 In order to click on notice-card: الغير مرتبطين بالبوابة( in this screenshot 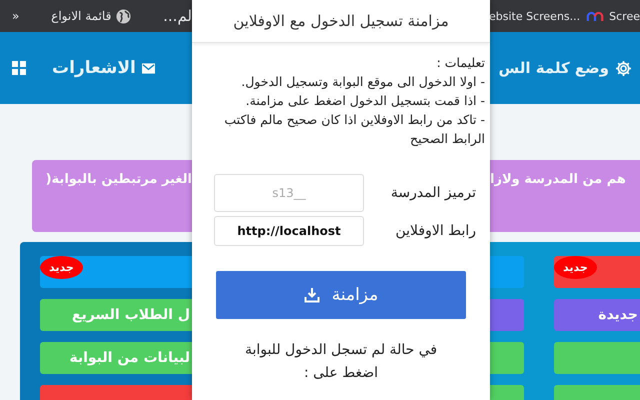, I will do `click(112, 196)`.